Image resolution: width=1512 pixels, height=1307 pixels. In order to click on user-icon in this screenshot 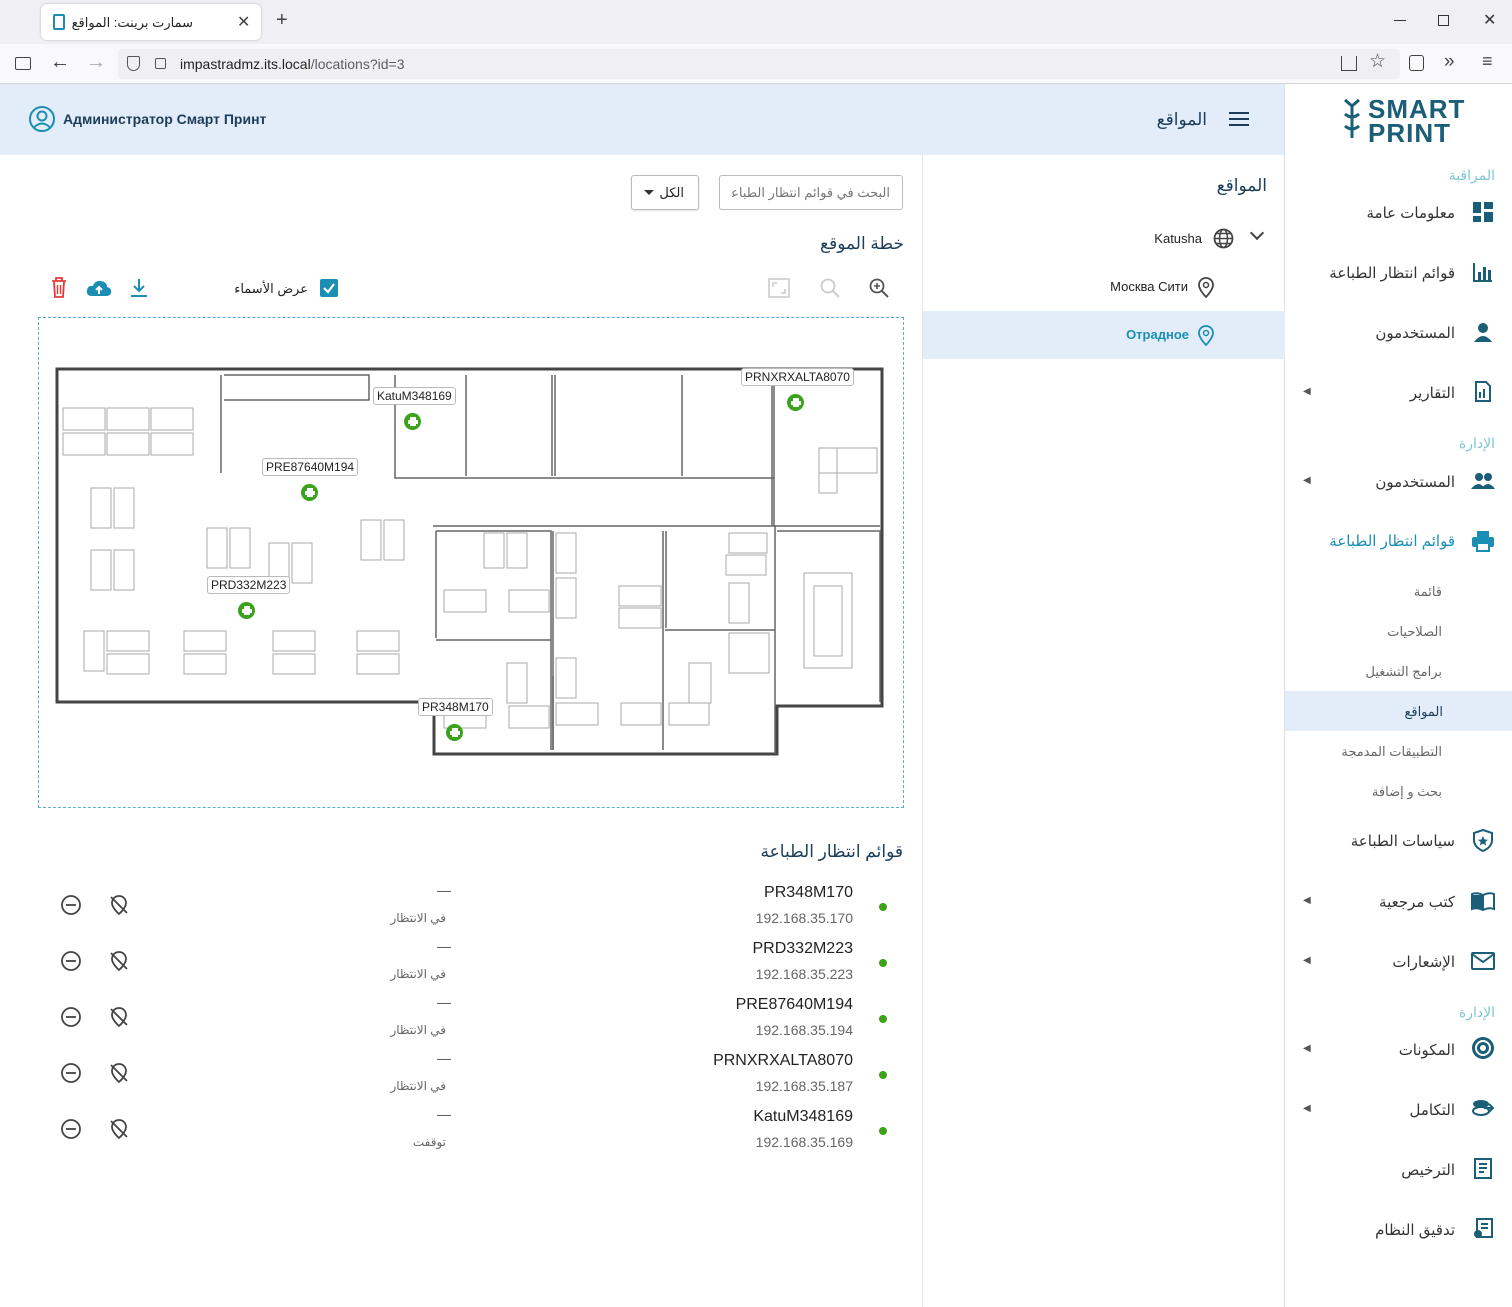, I will do `click(1483, 332)`.